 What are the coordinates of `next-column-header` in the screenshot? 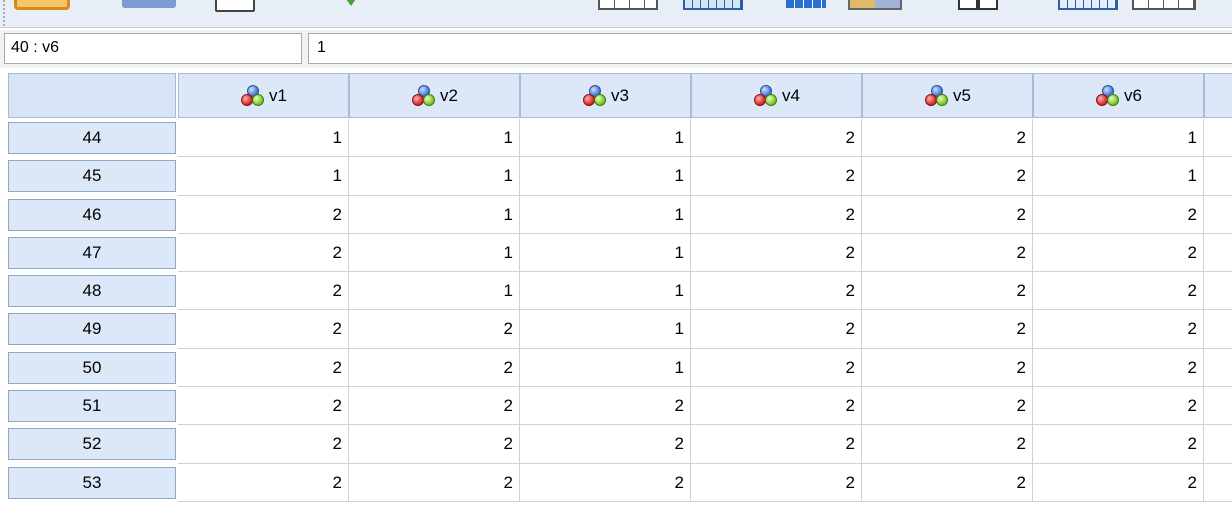 It's located at (1218, 95).